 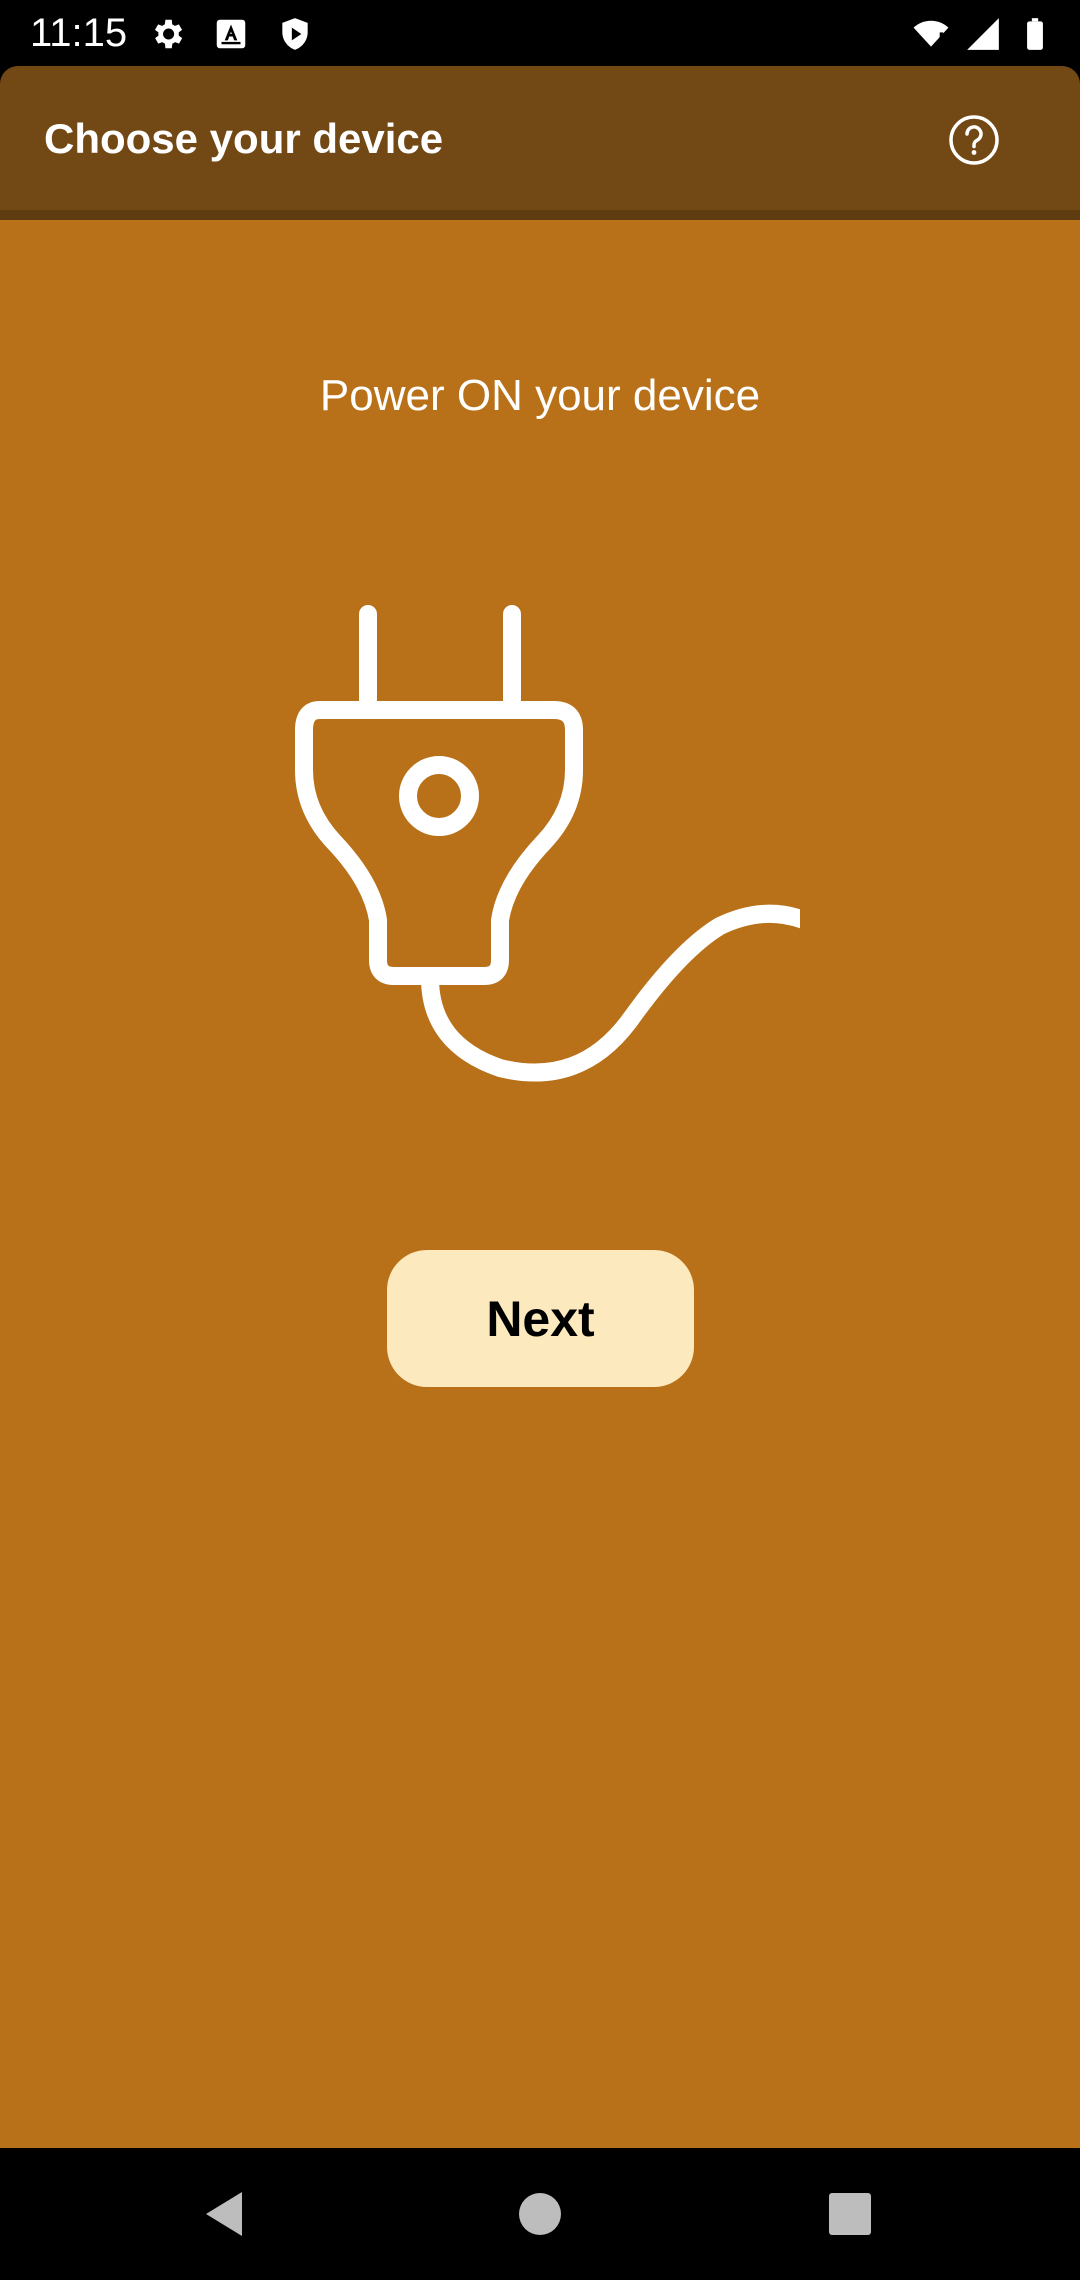 What do you see at coordinates (1035, 34) in the screenshot?
I see `battery-icon` at bounding box center [1035, 34].